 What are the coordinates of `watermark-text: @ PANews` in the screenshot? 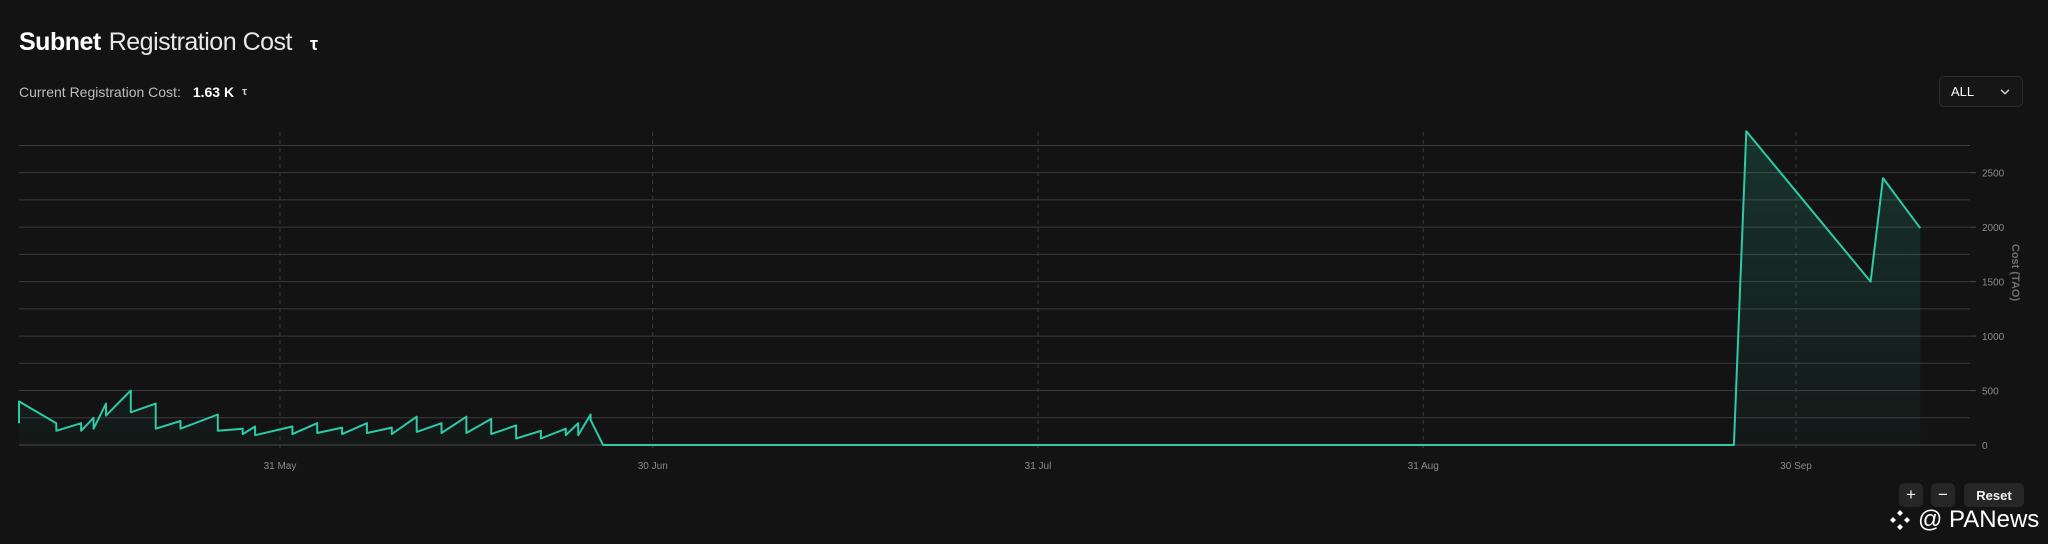 It's located at (1979, 519).